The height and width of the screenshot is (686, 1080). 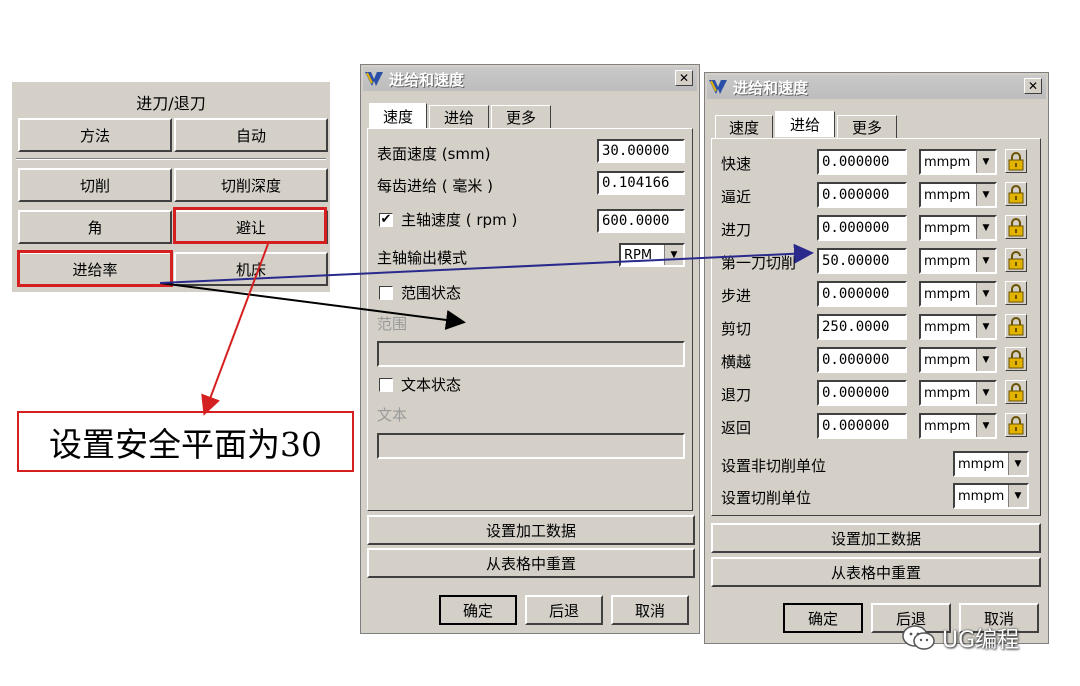 What do you see at coordinates (374, 79) in the screenshot?
I see `app-logo-icon` at bounding box center [374, 79].